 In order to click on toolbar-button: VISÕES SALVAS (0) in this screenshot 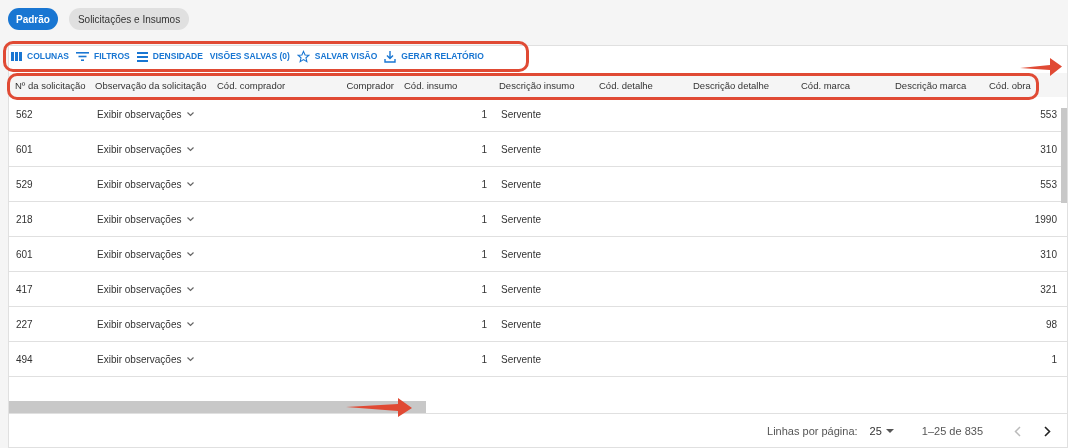, I will do `click(249, 56)`.